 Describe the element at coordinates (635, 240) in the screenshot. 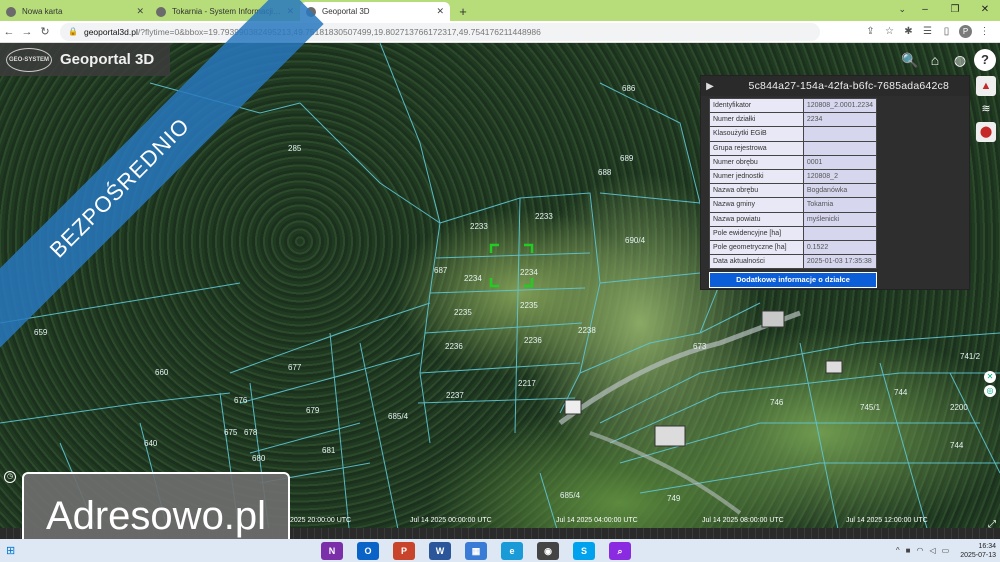

I see `parcel-label: 690/4` at that location.